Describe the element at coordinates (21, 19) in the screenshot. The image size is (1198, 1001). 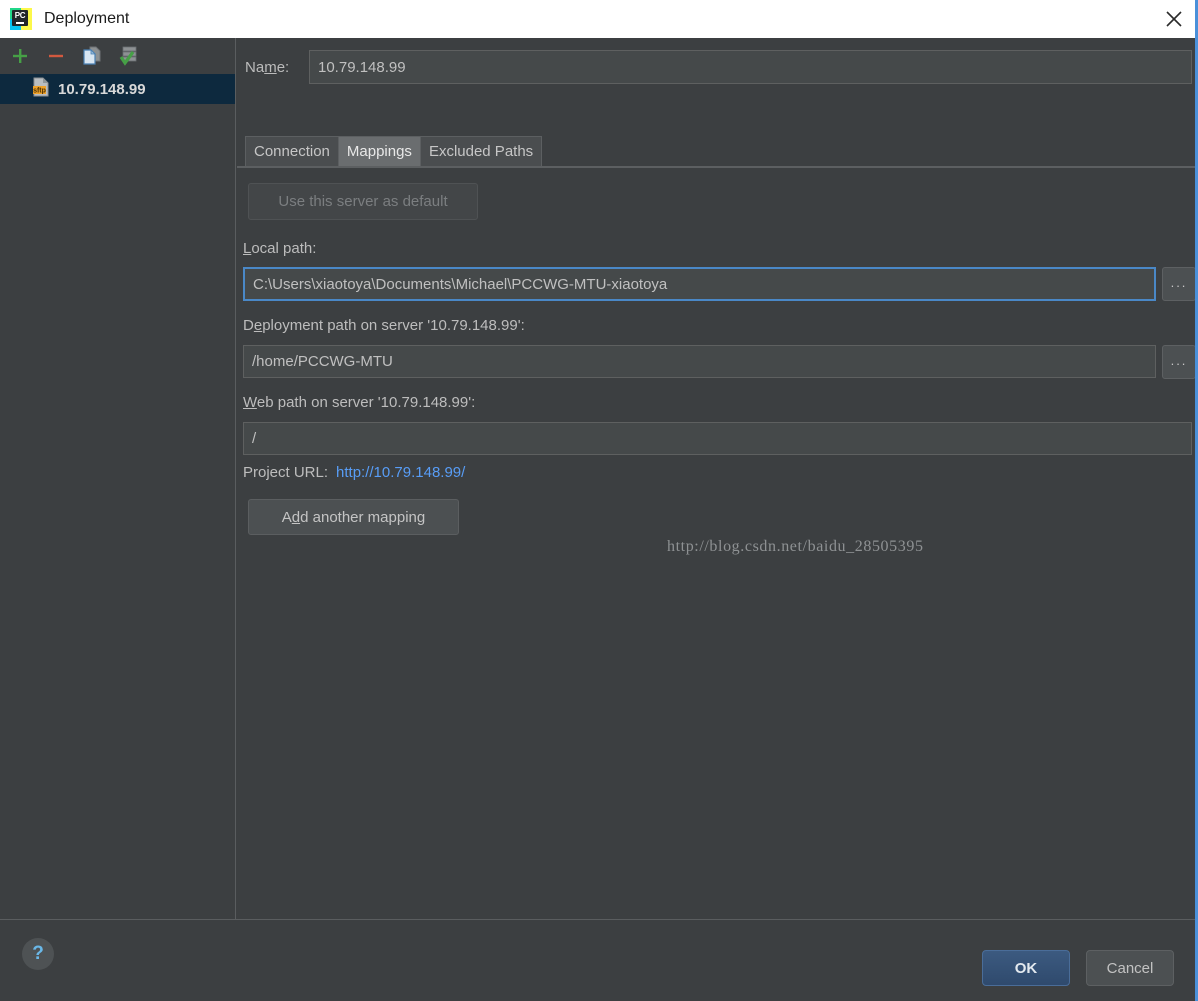
I see `pycharm-logo-icon: PC` at that location.